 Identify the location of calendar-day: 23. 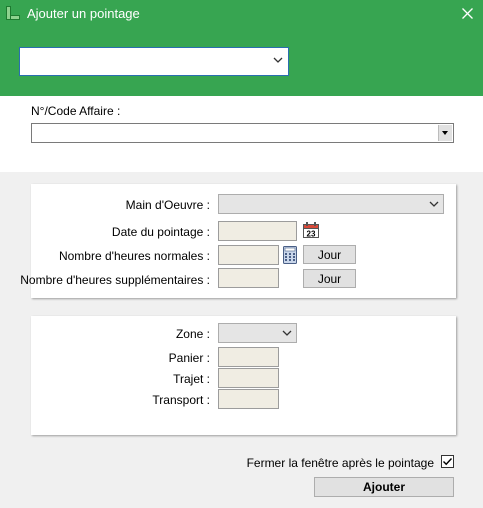
(311, 234).